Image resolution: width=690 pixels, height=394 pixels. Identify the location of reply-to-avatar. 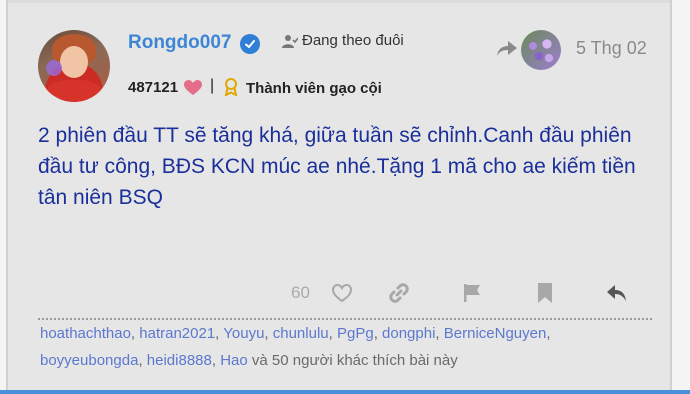
(541, 50).